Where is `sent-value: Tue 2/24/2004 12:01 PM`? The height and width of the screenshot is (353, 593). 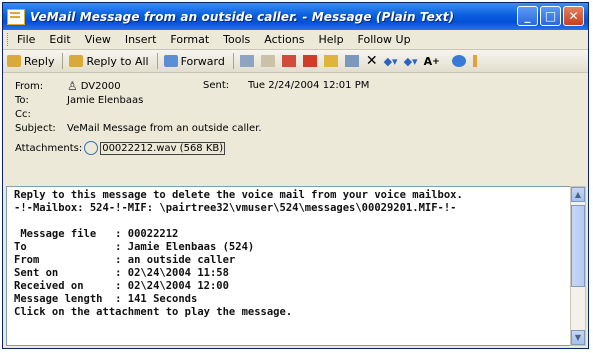 sent-value: Tue 2/24/2004 12:01 PM is located at coordinates (309, 85).